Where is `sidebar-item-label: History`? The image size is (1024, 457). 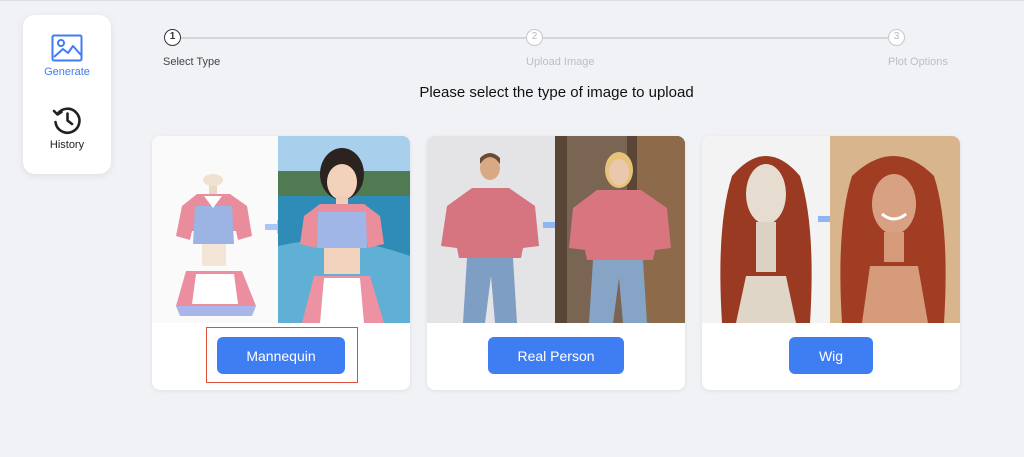
sidebar-item-label: History is located at coordinates (67, 145).